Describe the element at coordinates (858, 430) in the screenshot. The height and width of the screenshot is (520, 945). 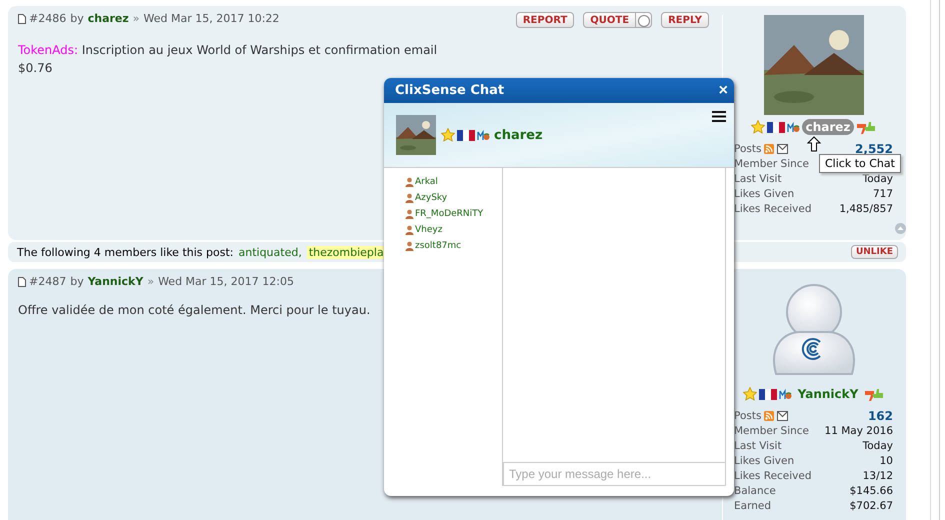
I see `stat-value: 11 May 2016` at that location.